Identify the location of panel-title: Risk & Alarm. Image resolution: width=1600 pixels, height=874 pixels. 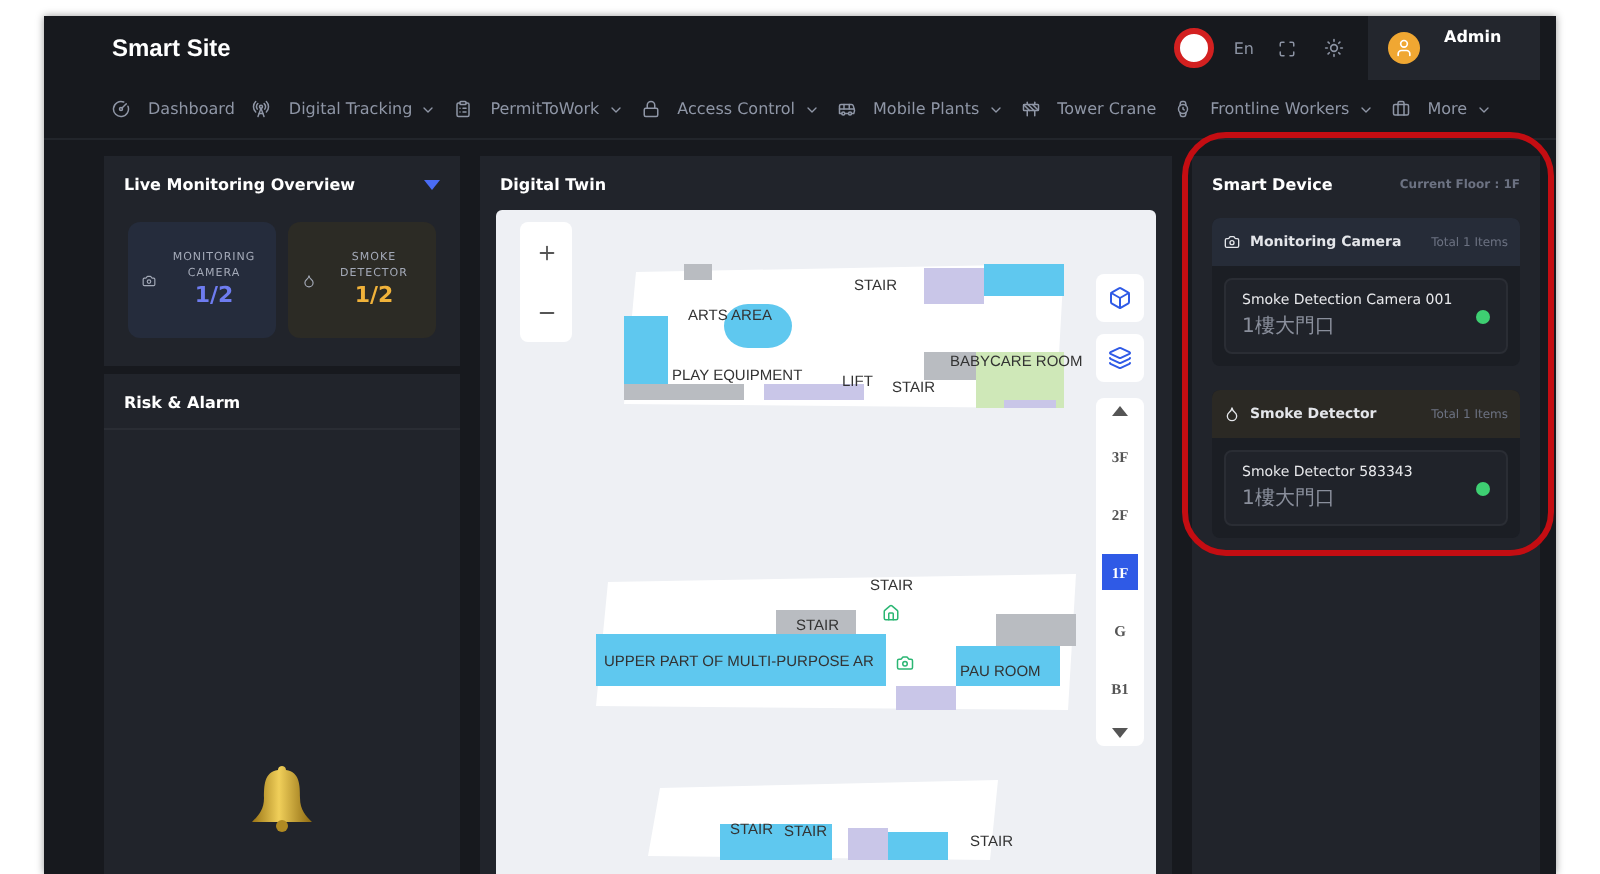
(182, 403).